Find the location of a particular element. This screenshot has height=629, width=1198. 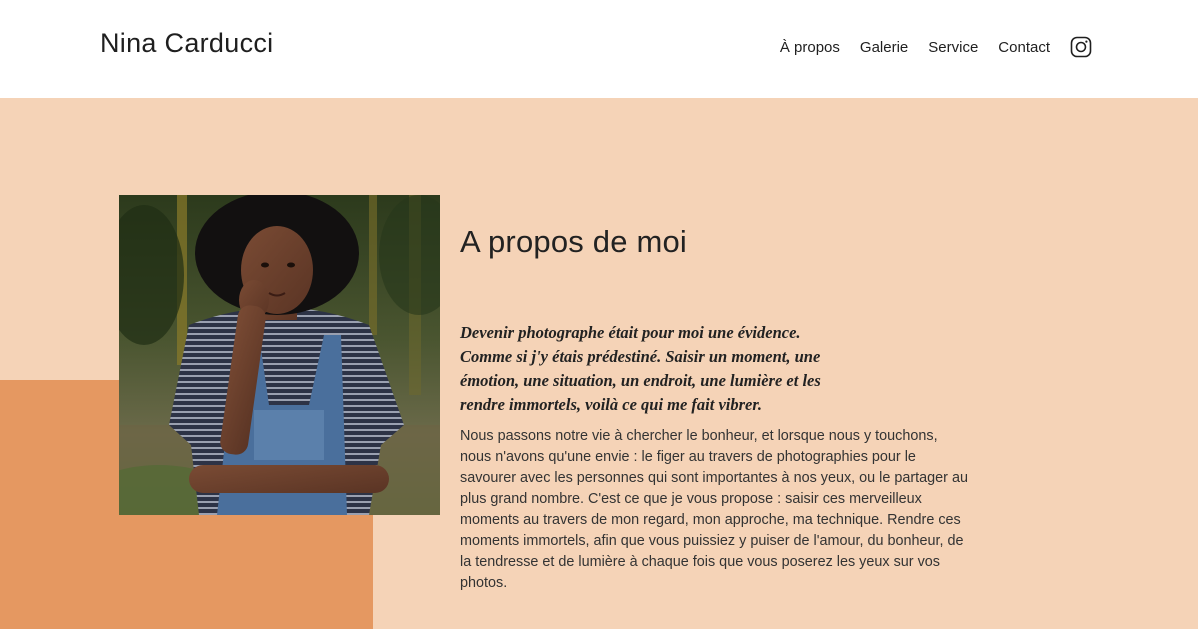

portrait-photo is located at coordinates (279, 355).